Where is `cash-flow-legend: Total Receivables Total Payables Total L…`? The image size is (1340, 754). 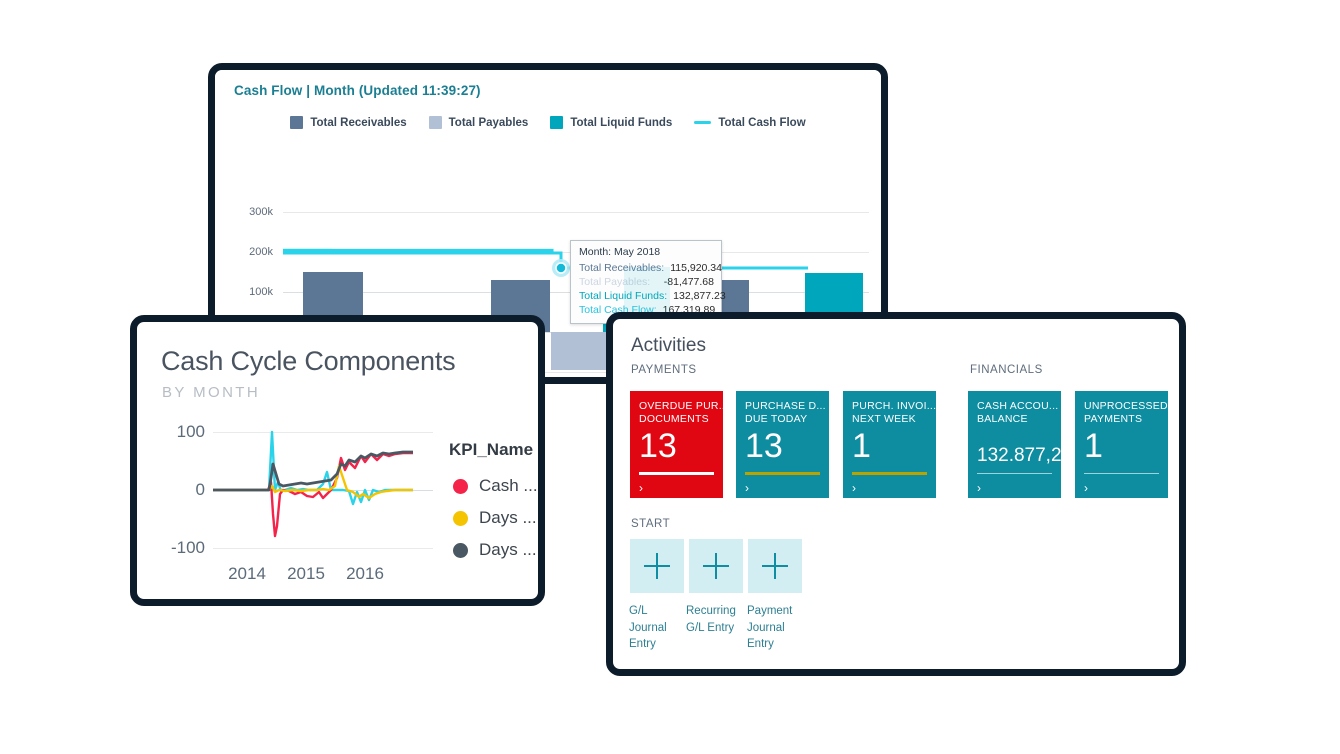
cash-flow-legend: Total Receivables Total Payables Total L… is located at coordinates (548, 122).